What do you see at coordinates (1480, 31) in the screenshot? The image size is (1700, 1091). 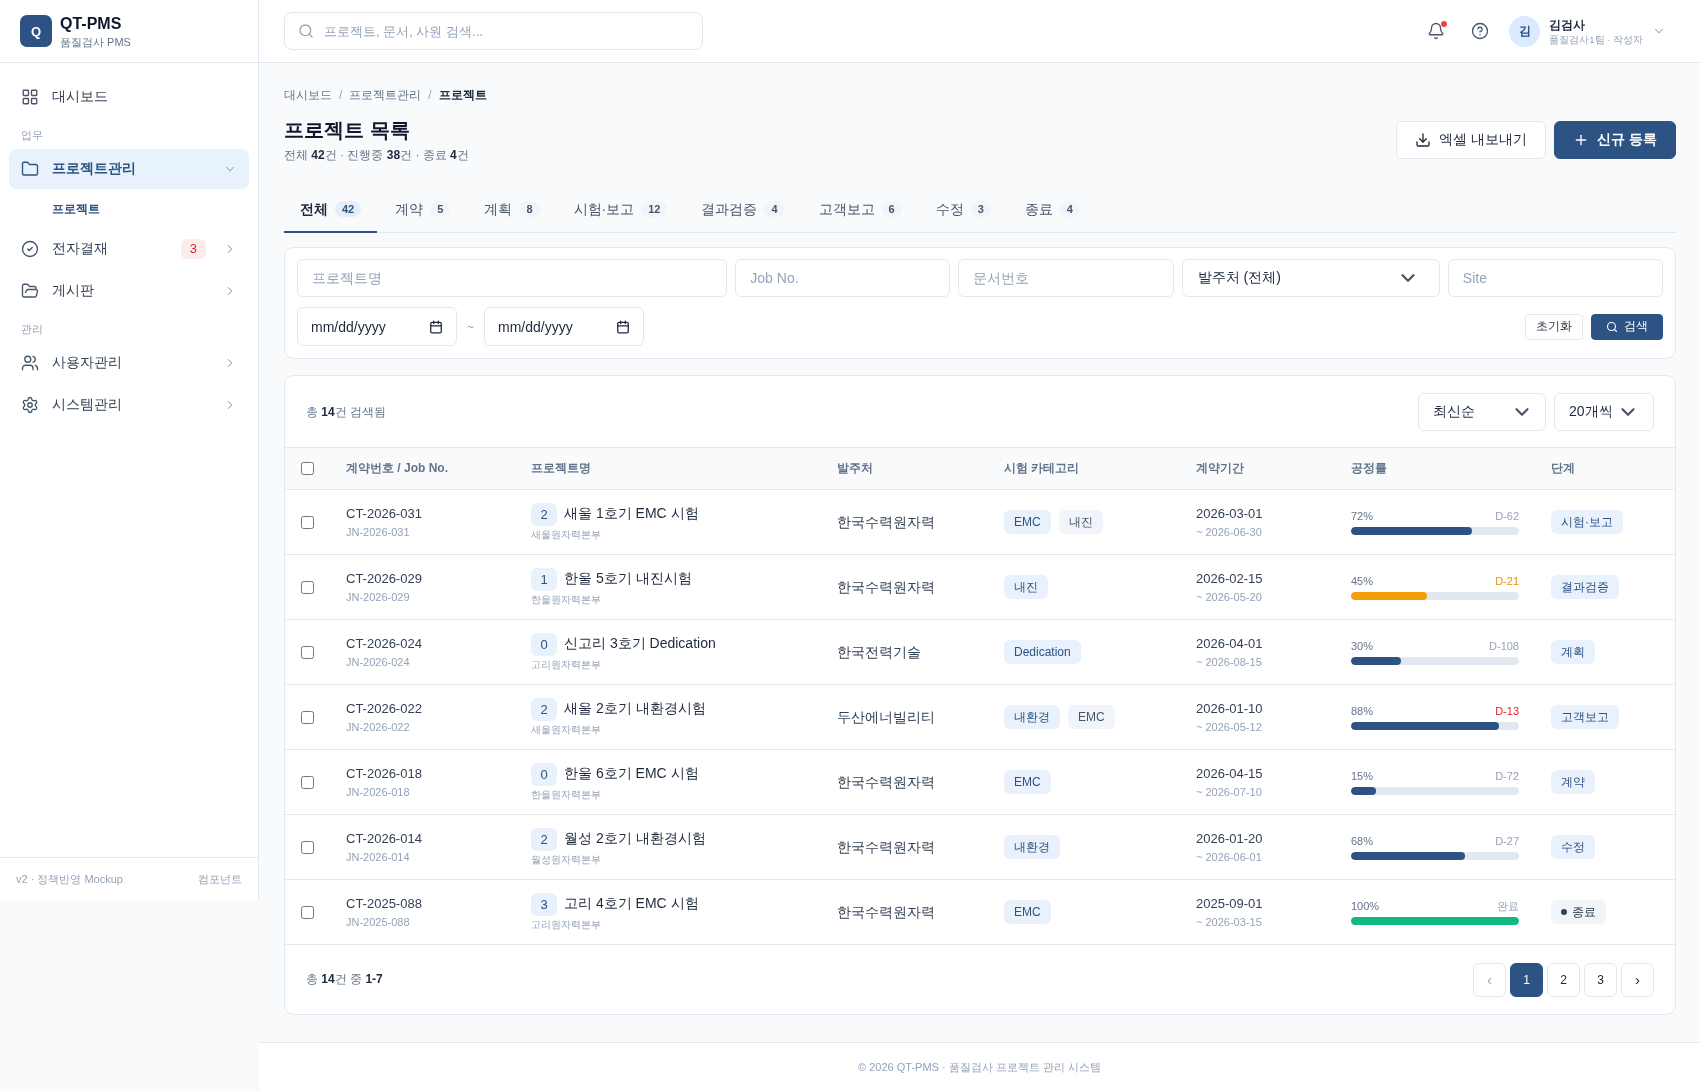 I see `help-icon` at bounding box center [1480, 31].